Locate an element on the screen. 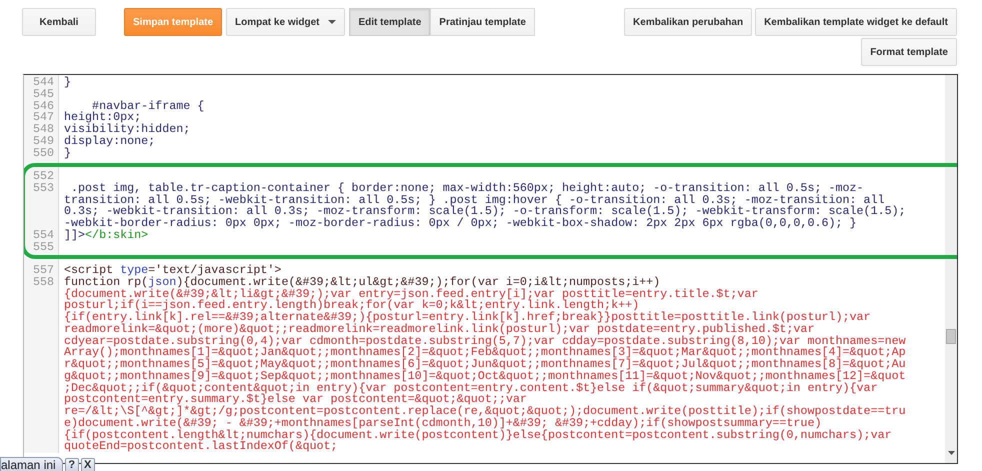 The image size is (982, 471). view-tab: Pratinjau template is located at coordinates (482, 22).